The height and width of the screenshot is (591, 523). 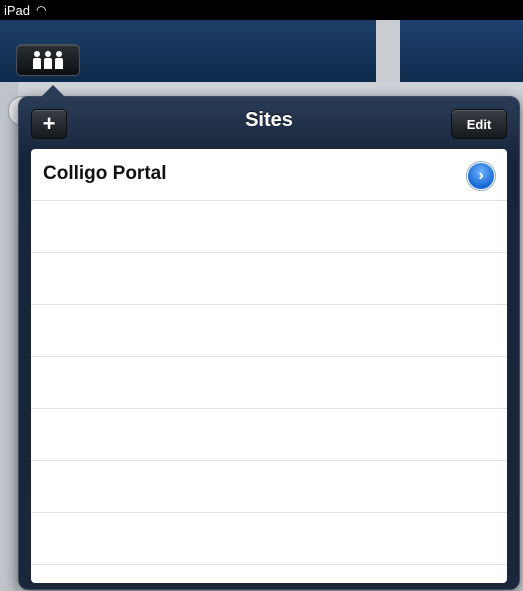 What do you see at coordinates (53, 91) in the screenshot?
I see `popover-arrow` at bounding box center [53, 91].